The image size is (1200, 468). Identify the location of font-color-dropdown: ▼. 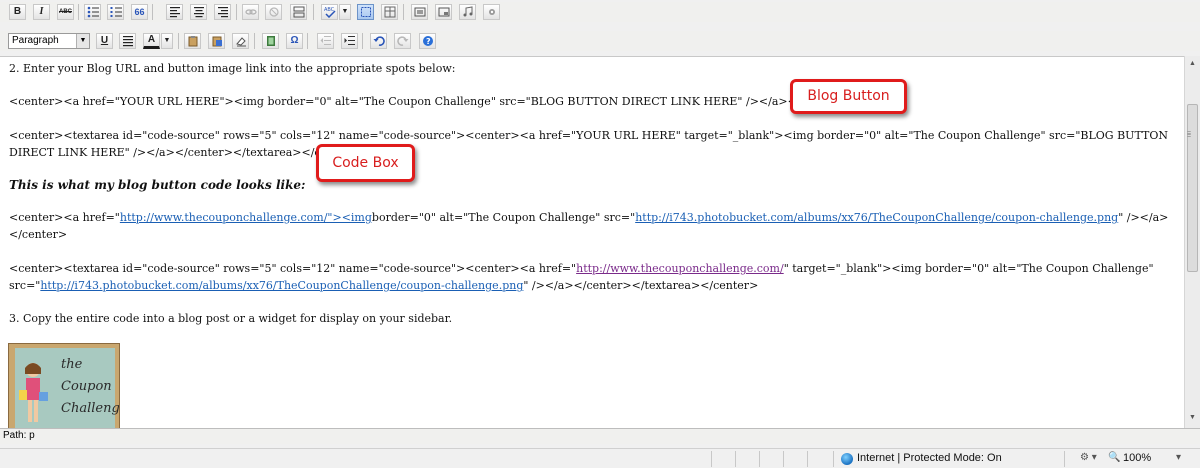
(167, 41).